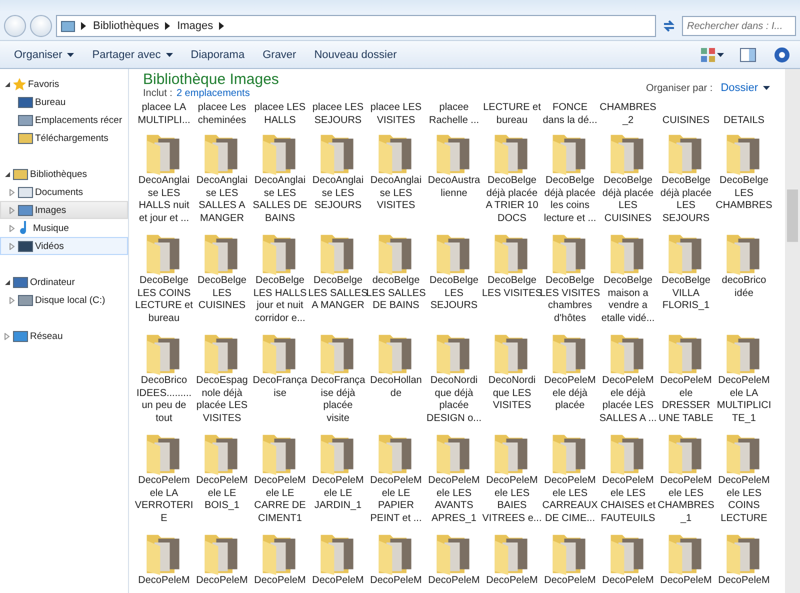 This screenshot has height=593, width=800. I want to click on tree-item: Favoris, so click(64, 84).